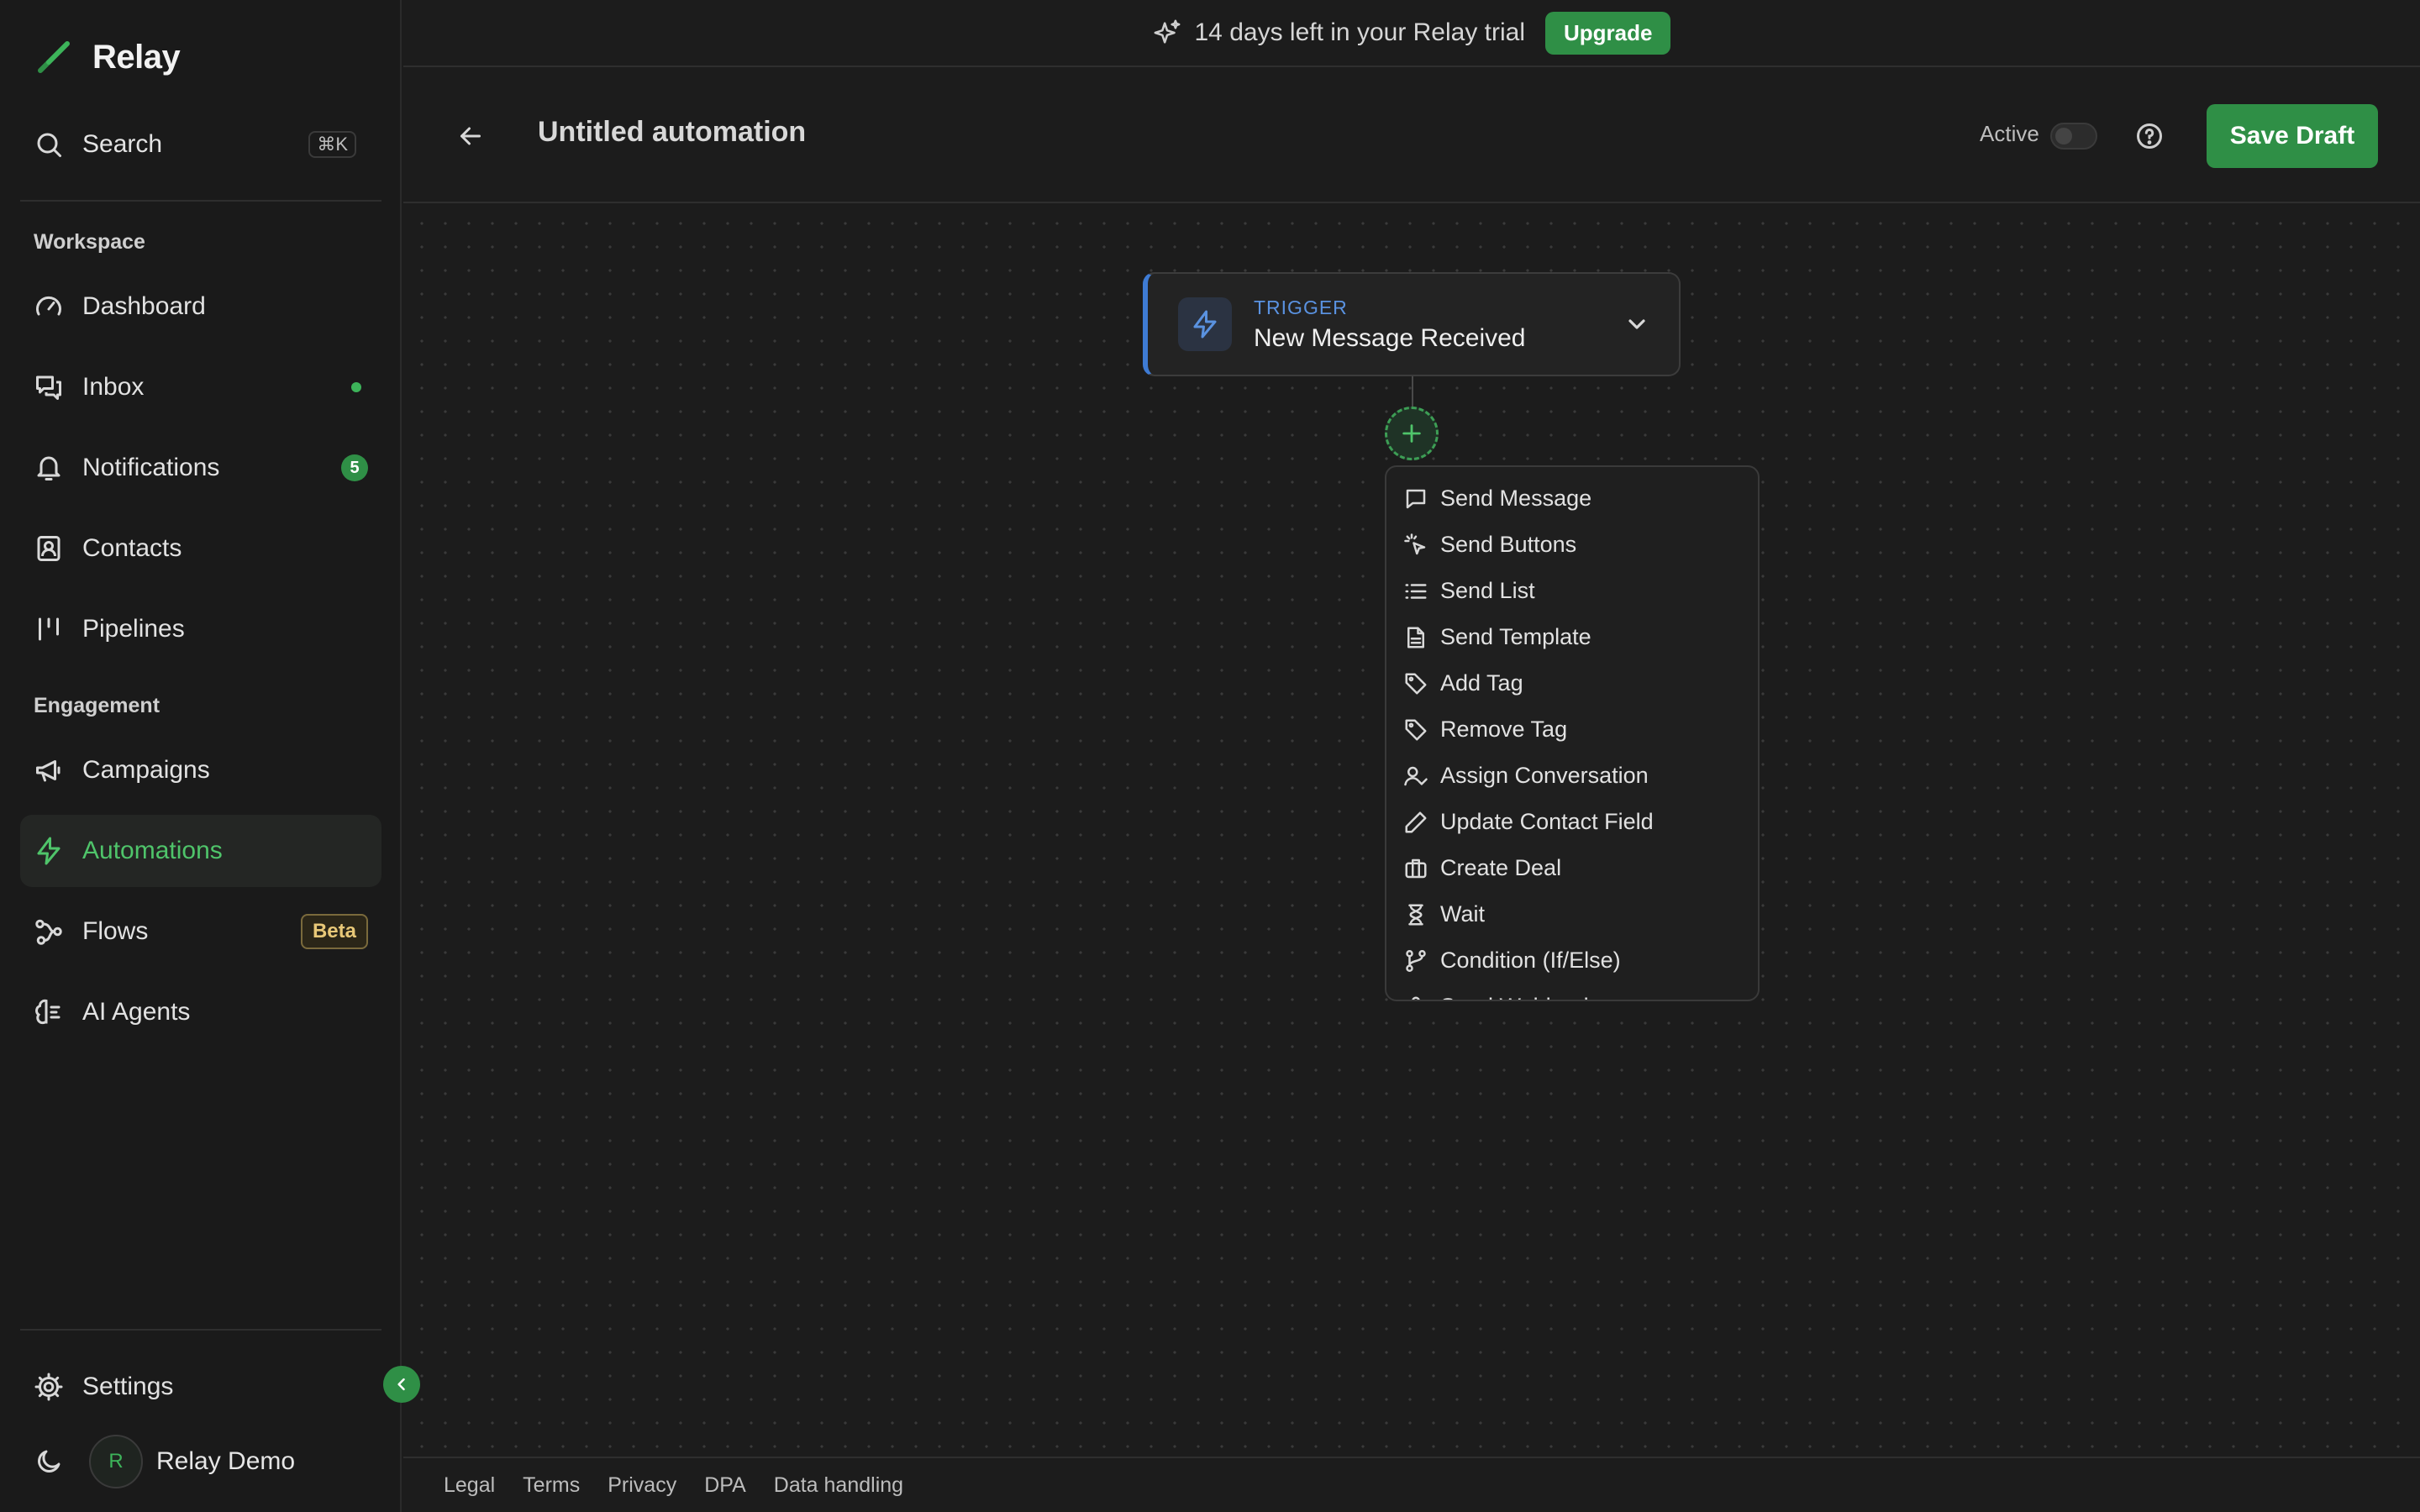 The width and height of the screenshot is (2420, 1512). What do you see at coordinates (107, 57) in the screenshot?
I see `brand: Relay` at bounding box center [107, 57].